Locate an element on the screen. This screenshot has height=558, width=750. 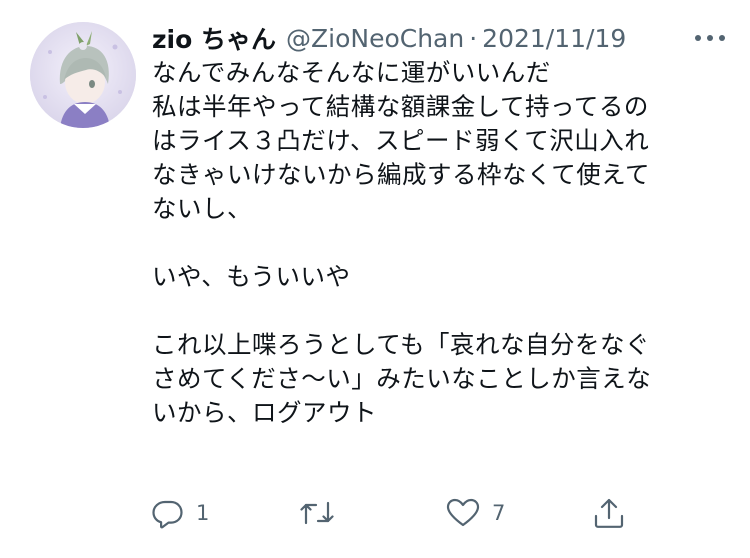
avatar-image is located at coordinates (83, 75).